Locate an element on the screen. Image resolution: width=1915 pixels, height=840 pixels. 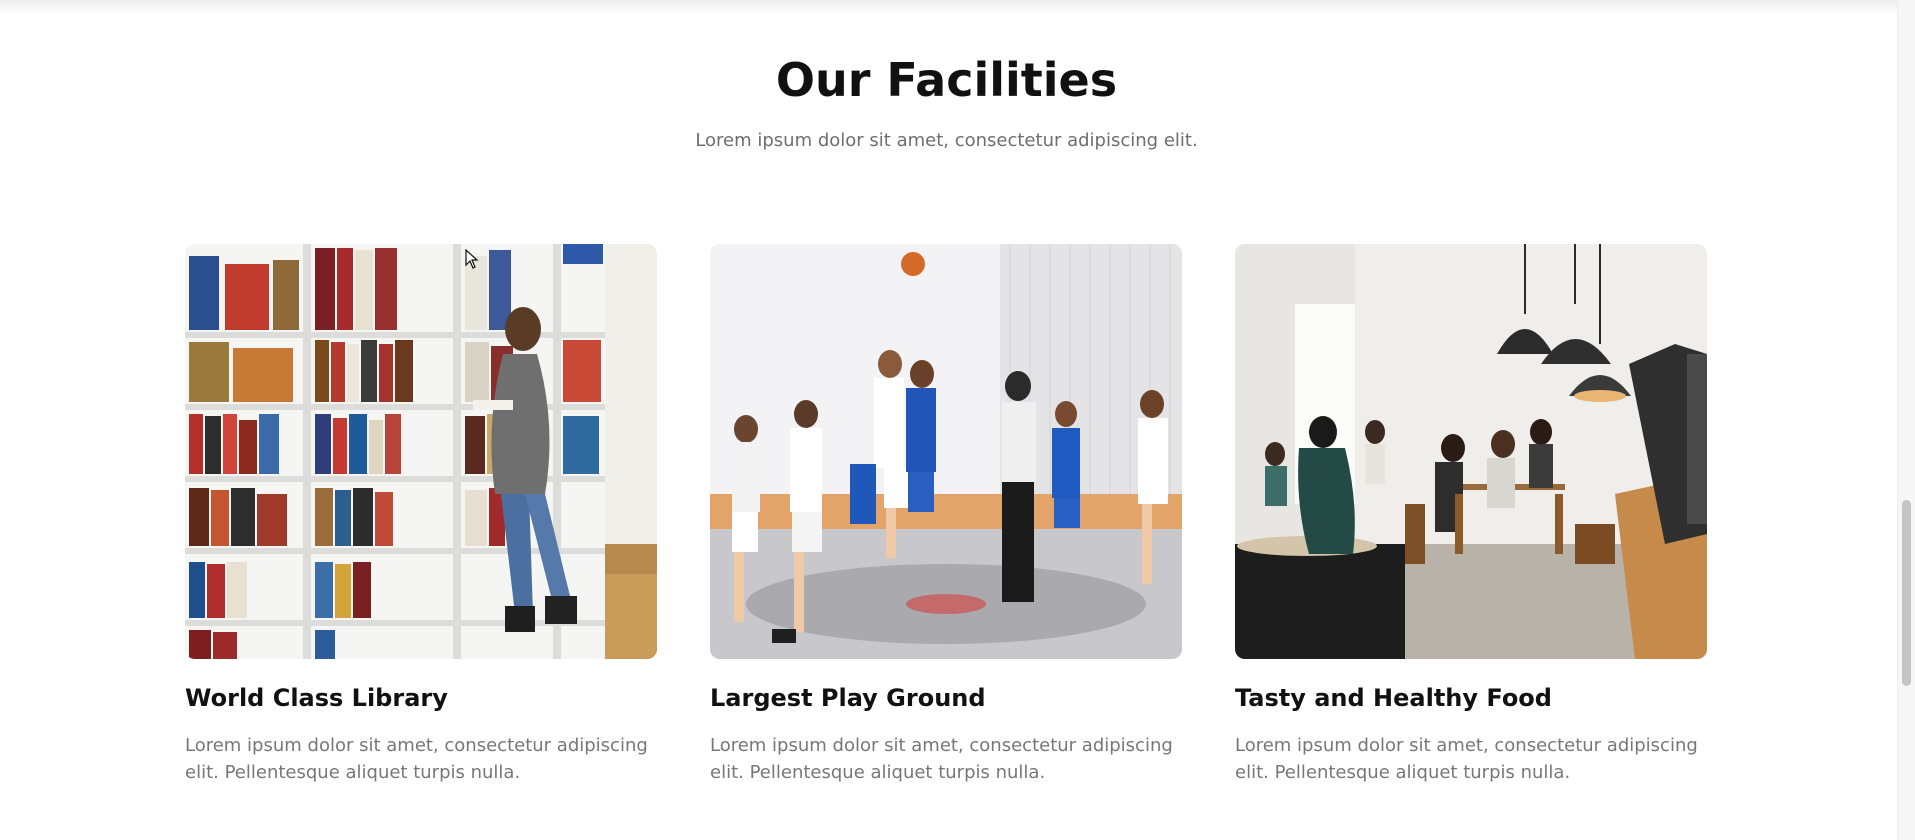
scrollbar-thumb is located at coordinates (1906, 593).